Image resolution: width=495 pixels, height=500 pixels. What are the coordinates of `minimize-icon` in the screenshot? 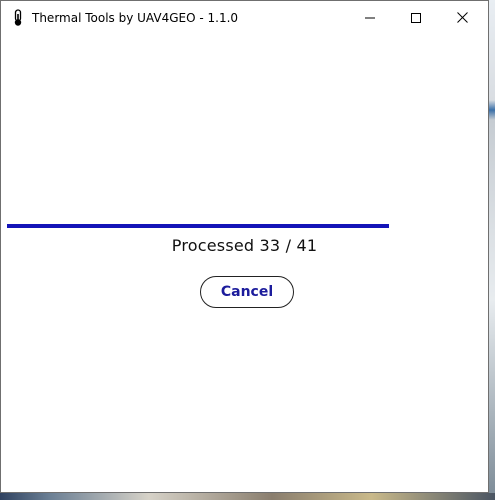 It's located at (370, 17).